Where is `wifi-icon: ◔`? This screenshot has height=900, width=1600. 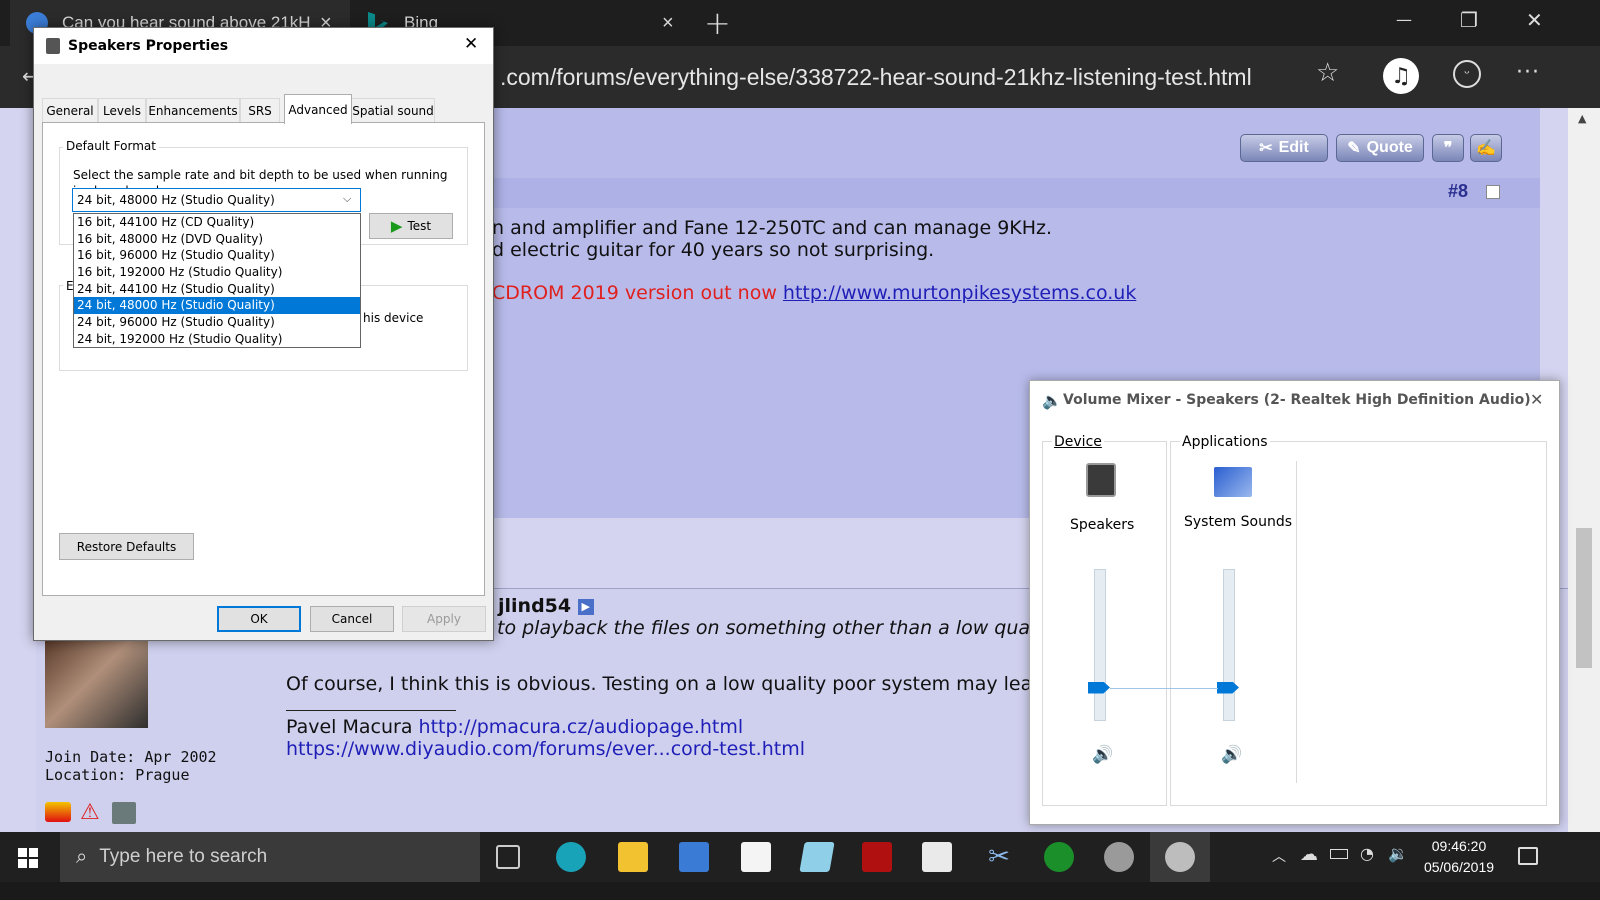
wifi-icon: ◔ is located at coordinates (1367, 853).